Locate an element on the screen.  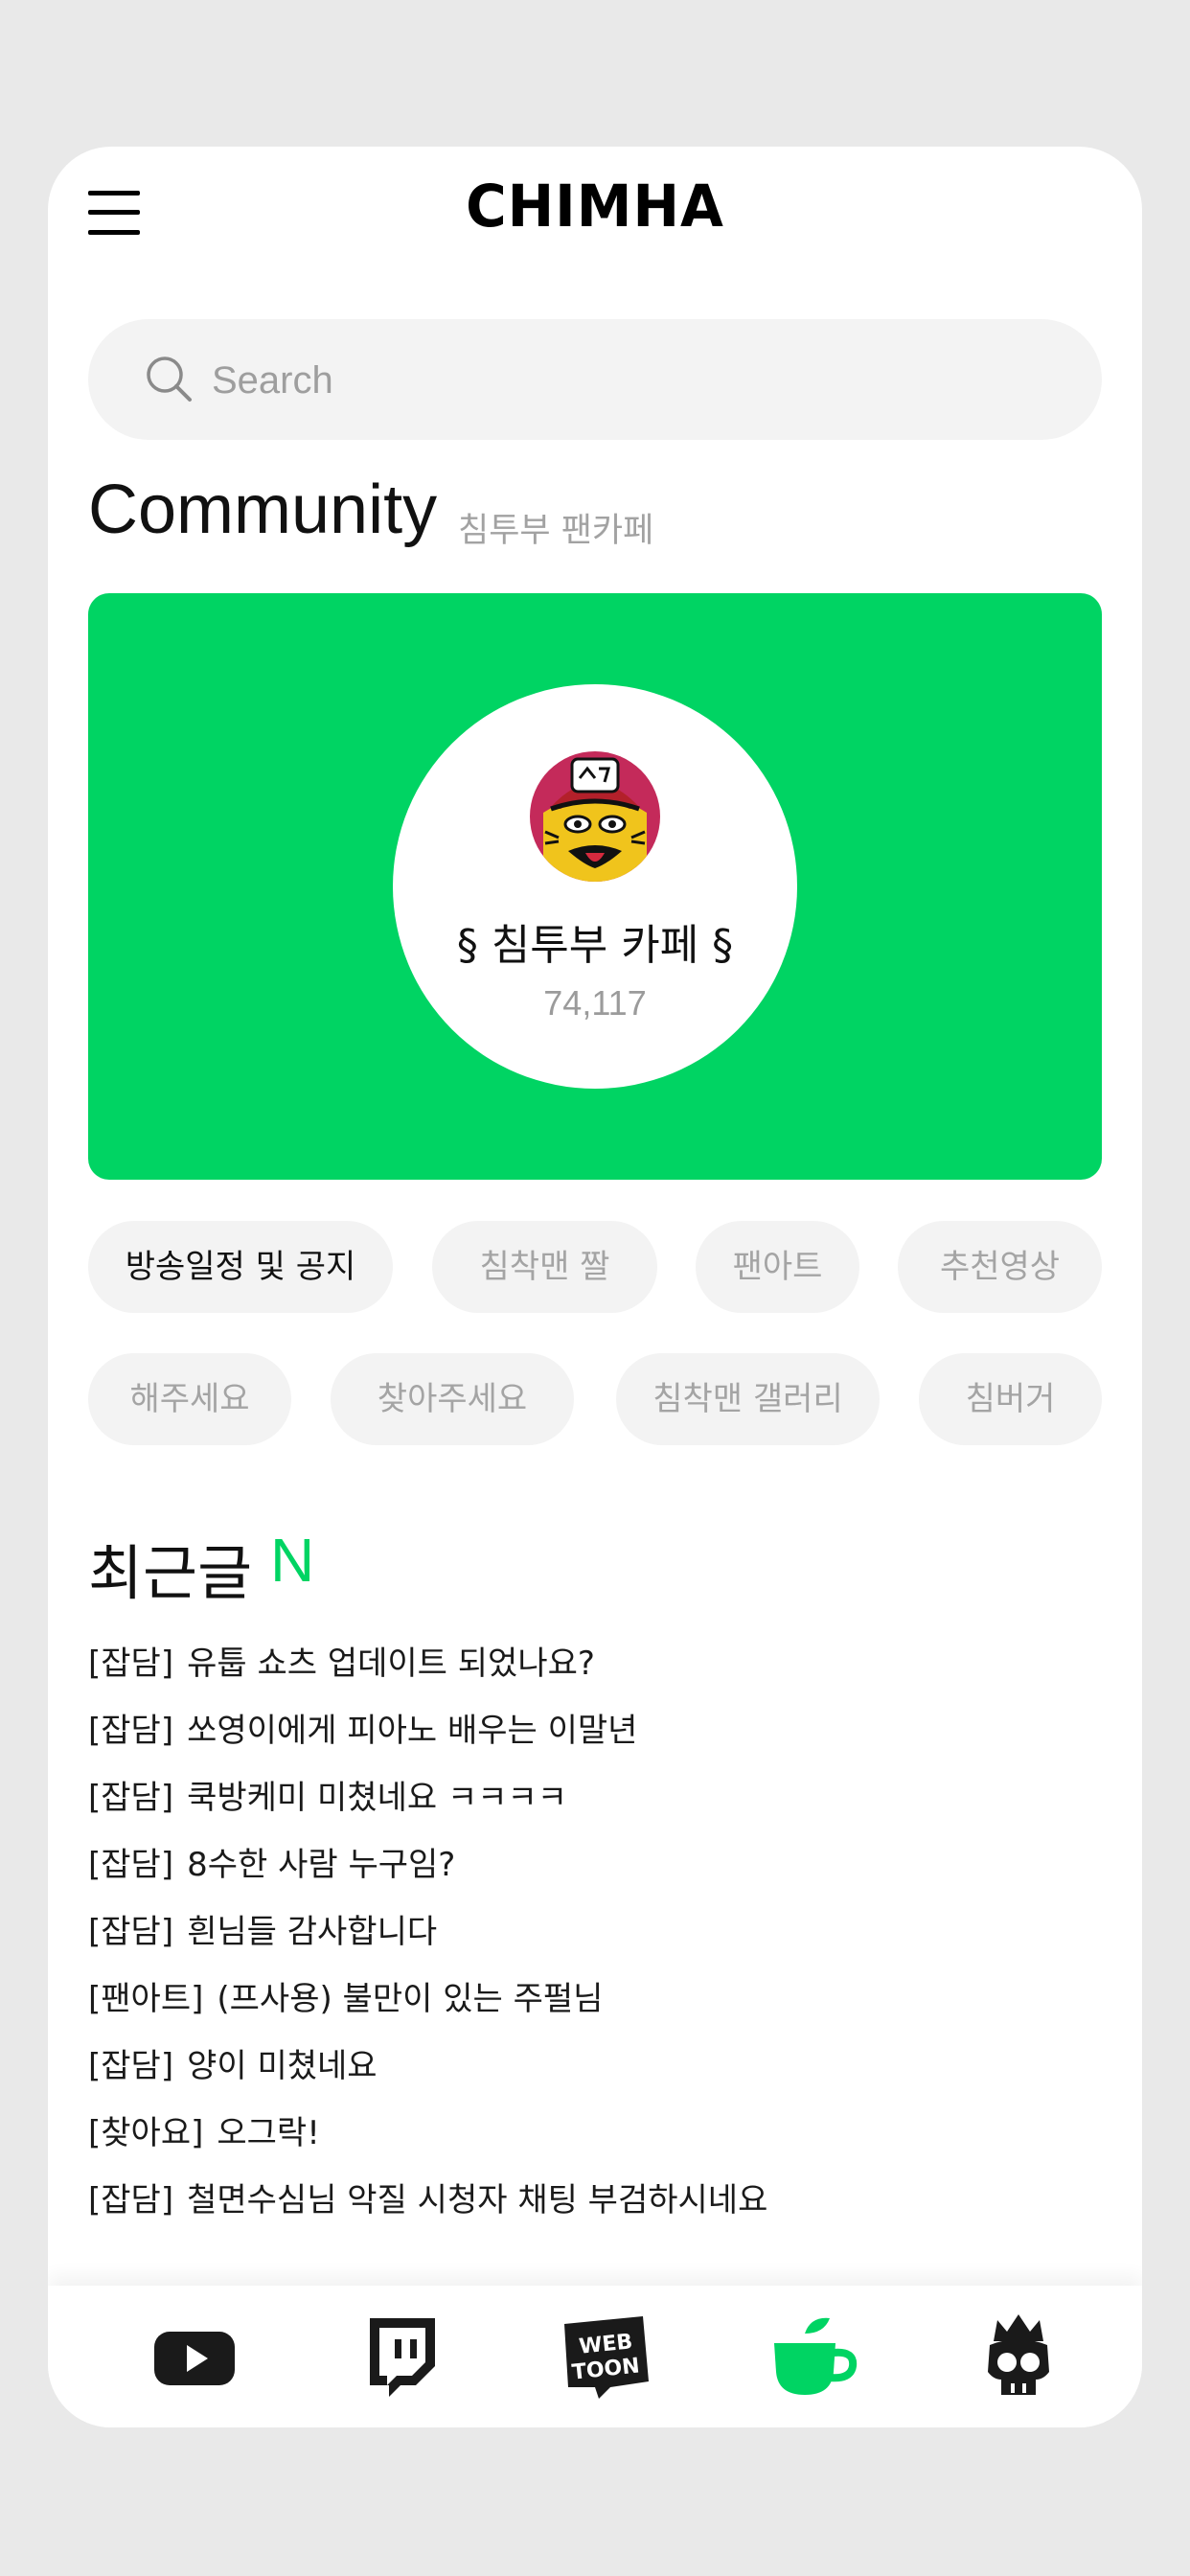
post-item: [잡담] 쿡방케미 미쳤네요 ㅋㅋㅋㅋ is located at coordinates (591, 1798).